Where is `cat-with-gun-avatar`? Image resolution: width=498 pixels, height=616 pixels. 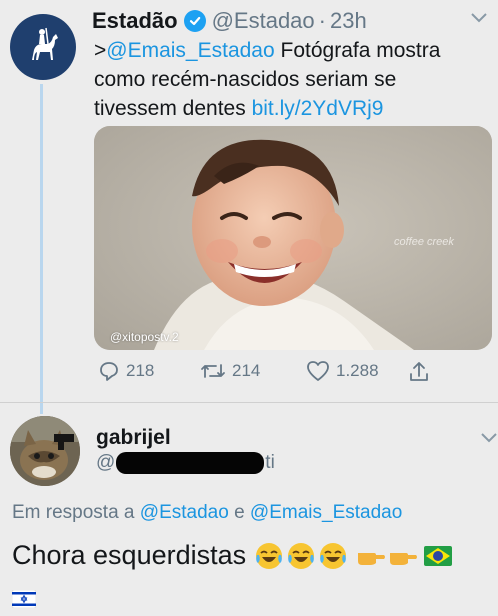
cat-with-gun-avatar is located at coordinates (45, 451).